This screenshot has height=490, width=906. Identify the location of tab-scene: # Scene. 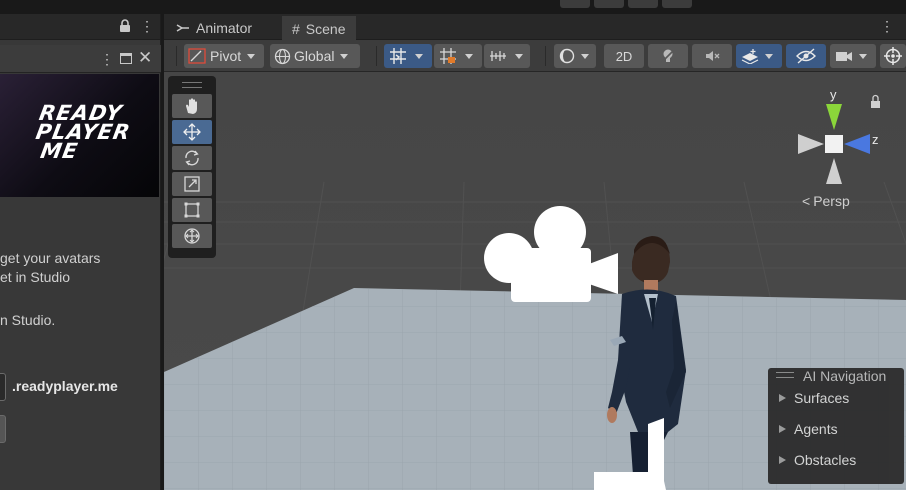
(319, 28).